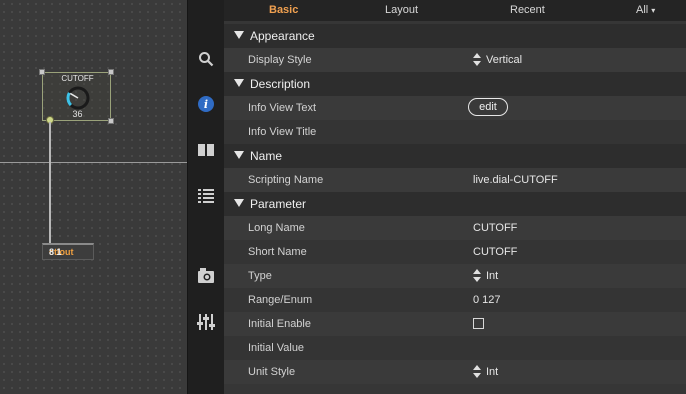  What do you see at coordinates (455, 276) in the screenshot?
I see `row-type: Type Int` at bounding box center [455, 276].